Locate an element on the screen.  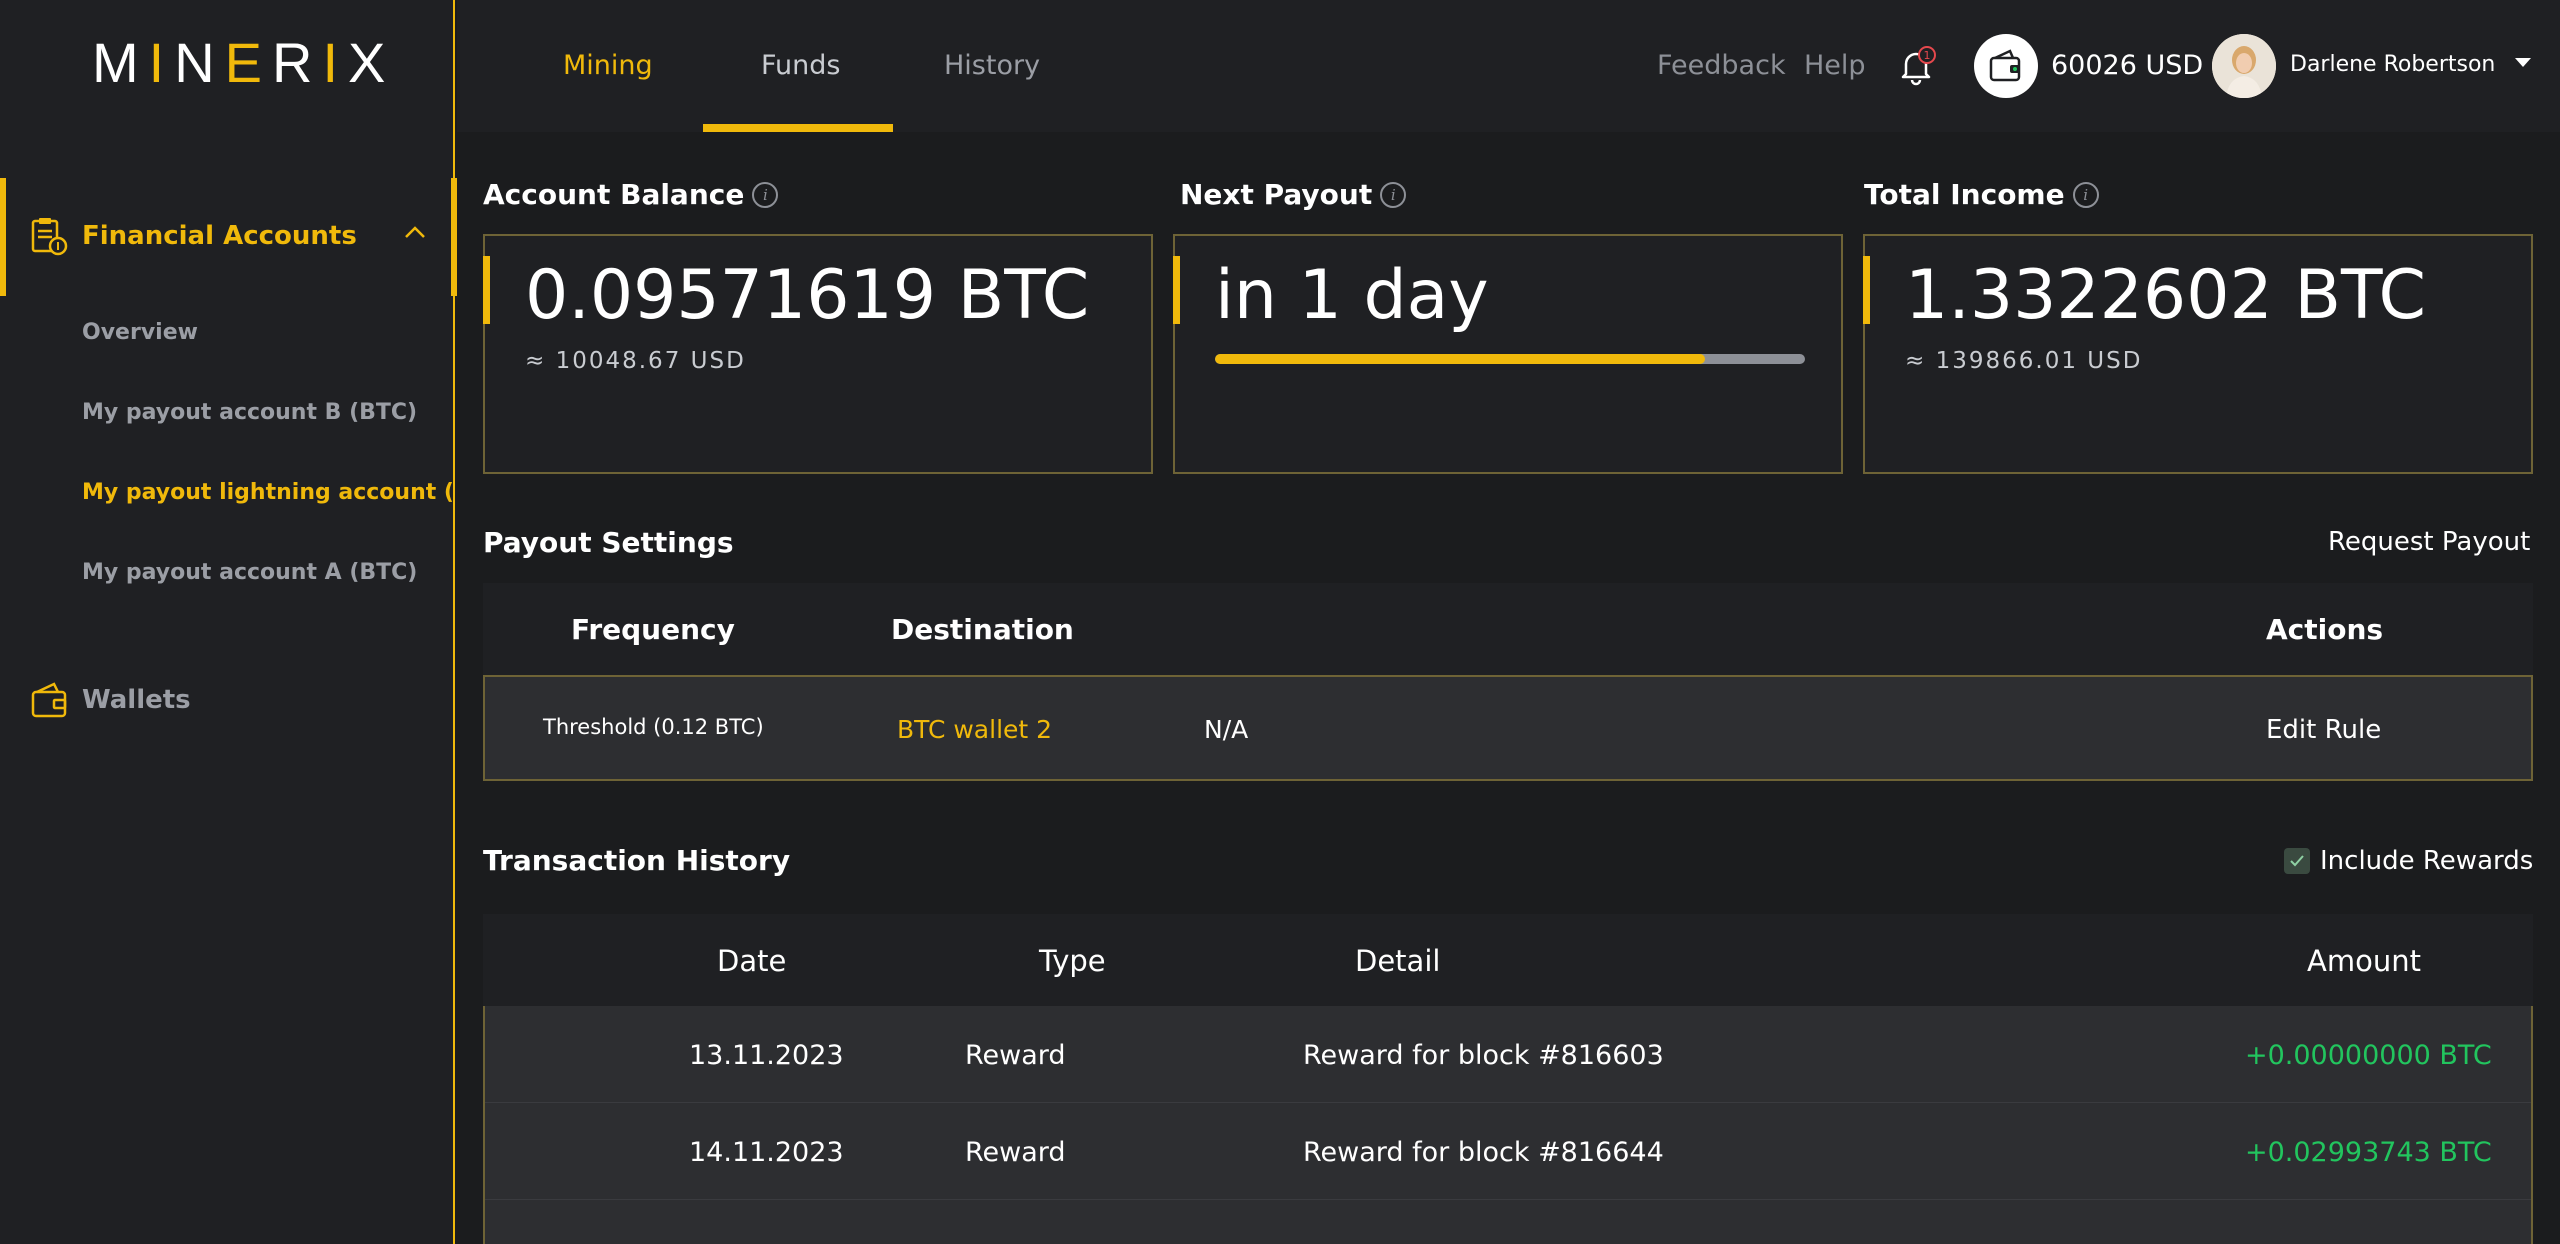
feedback-link: Feedback is located at coordinates (1721, 65).